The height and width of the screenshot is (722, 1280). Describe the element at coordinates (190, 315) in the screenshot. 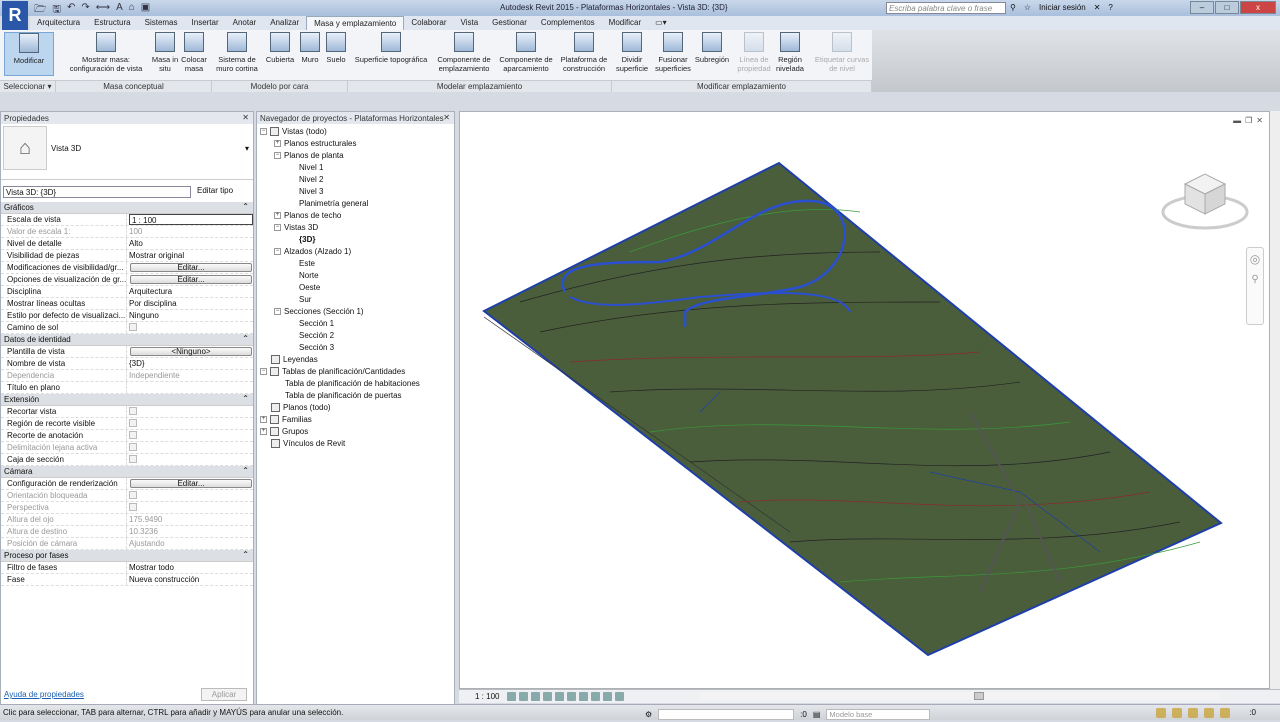

I see `property-value: Ninguno` at that location.